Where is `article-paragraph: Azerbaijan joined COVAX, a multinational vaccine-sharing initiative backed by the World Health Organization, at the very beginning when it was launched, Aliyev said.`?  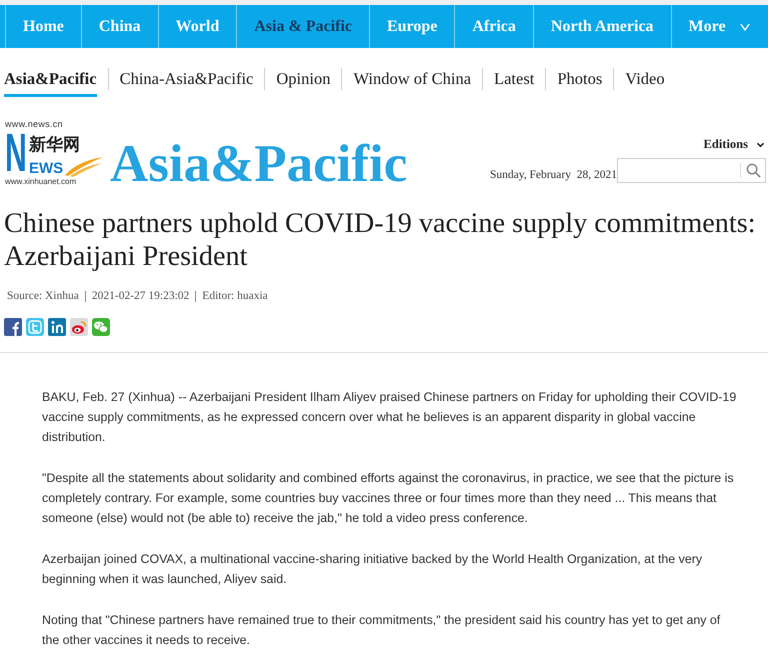
article-paragraph: Azerbaijan joined COVAX, a multinational vaccine-sharing initiative backed by the World Health Organization, at the very beginning when it was launched, Aliyev said. is located at coordinates (373, 569).